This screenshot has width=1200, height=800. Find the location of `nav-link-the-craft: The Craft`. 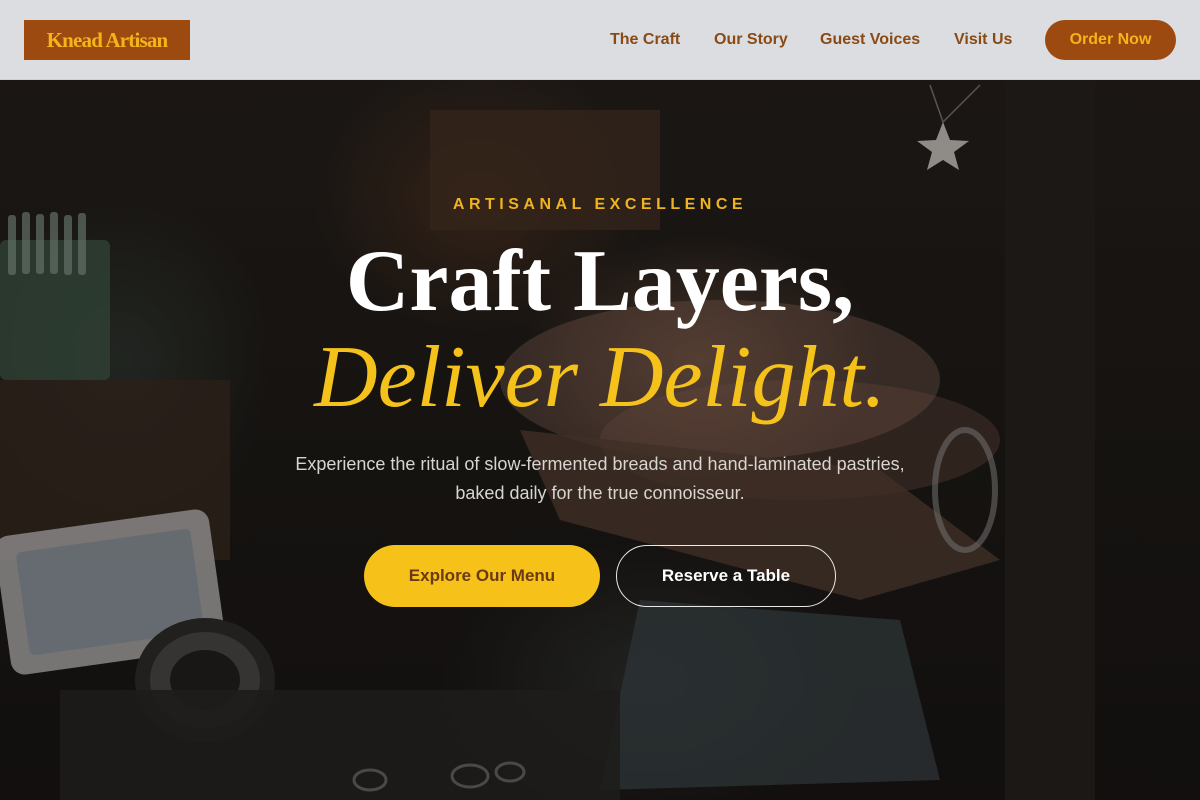

nav-link-the-craft: The Craft is located at coordinates (645, 40).